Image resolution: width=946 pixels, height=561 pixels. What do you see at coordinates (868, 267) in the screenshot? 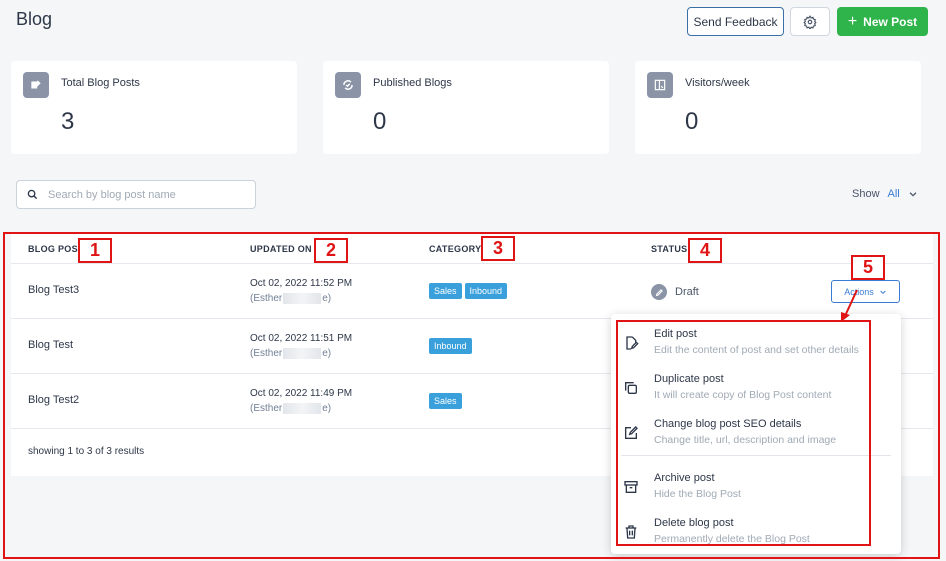
I see `annotation-badge-5: 5` at bounding box center [868, 267].